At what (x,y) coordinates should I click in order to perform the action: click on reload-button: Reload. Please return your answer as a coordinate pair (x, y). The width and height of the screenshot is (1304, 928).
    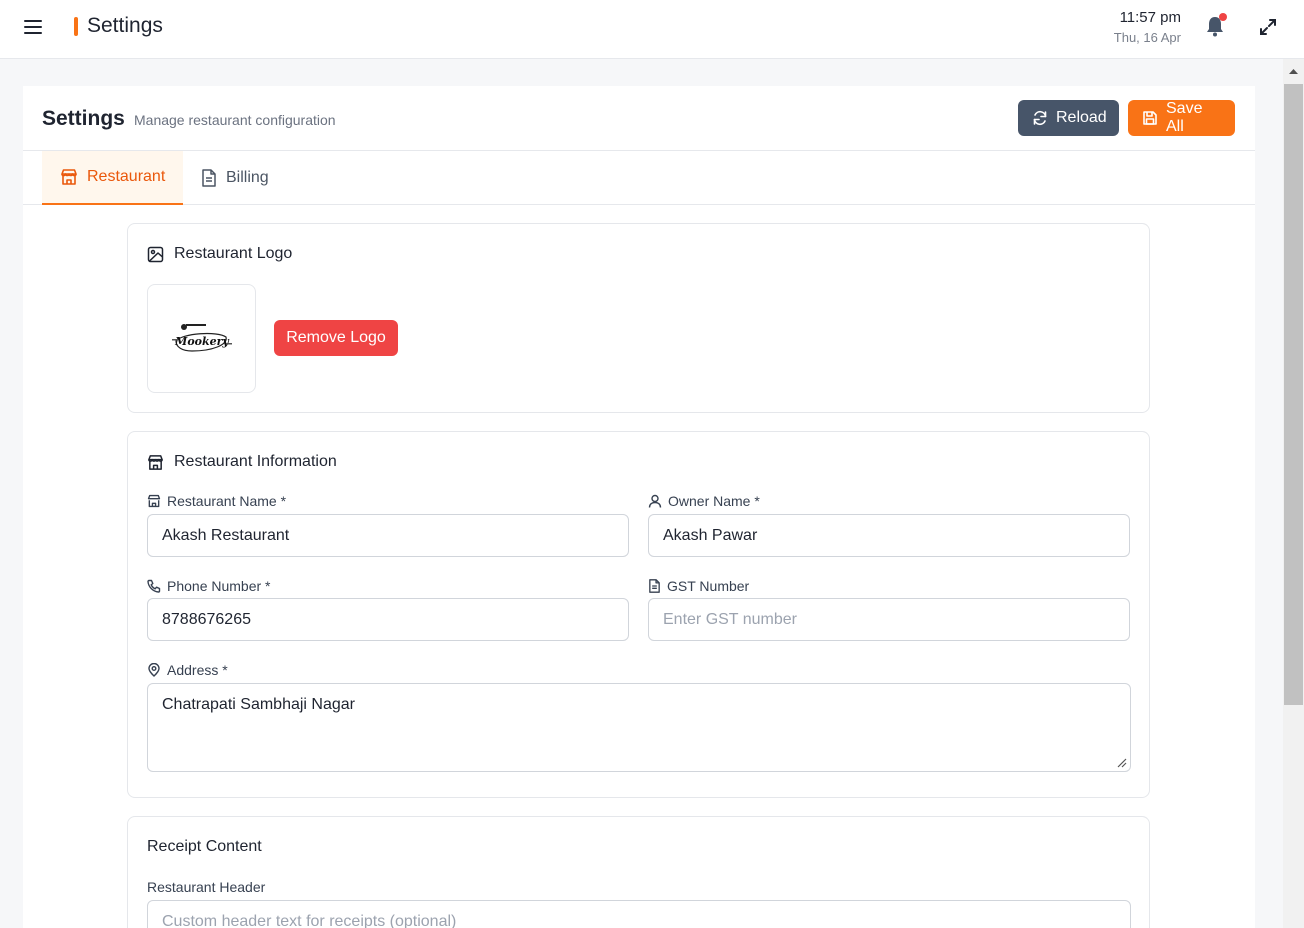
    Looking at the image, I should click on (1068, 118).